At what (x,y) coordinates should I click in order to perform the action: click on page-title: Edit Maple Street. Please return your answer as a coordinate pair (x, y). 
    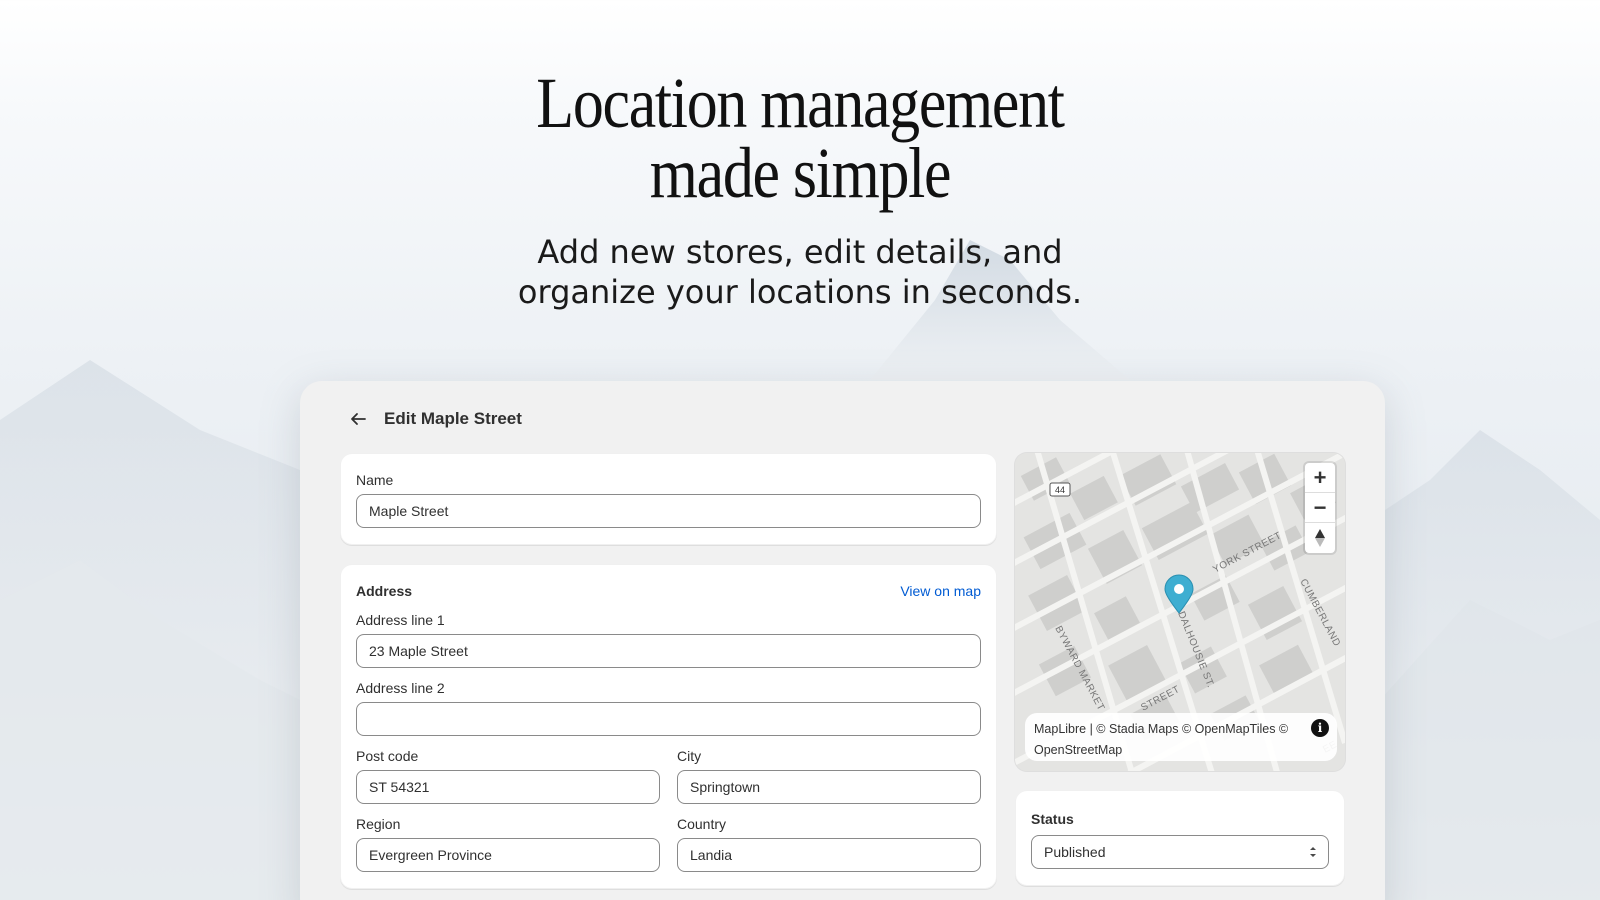
    Looking at the image, I should click on (453, 418).